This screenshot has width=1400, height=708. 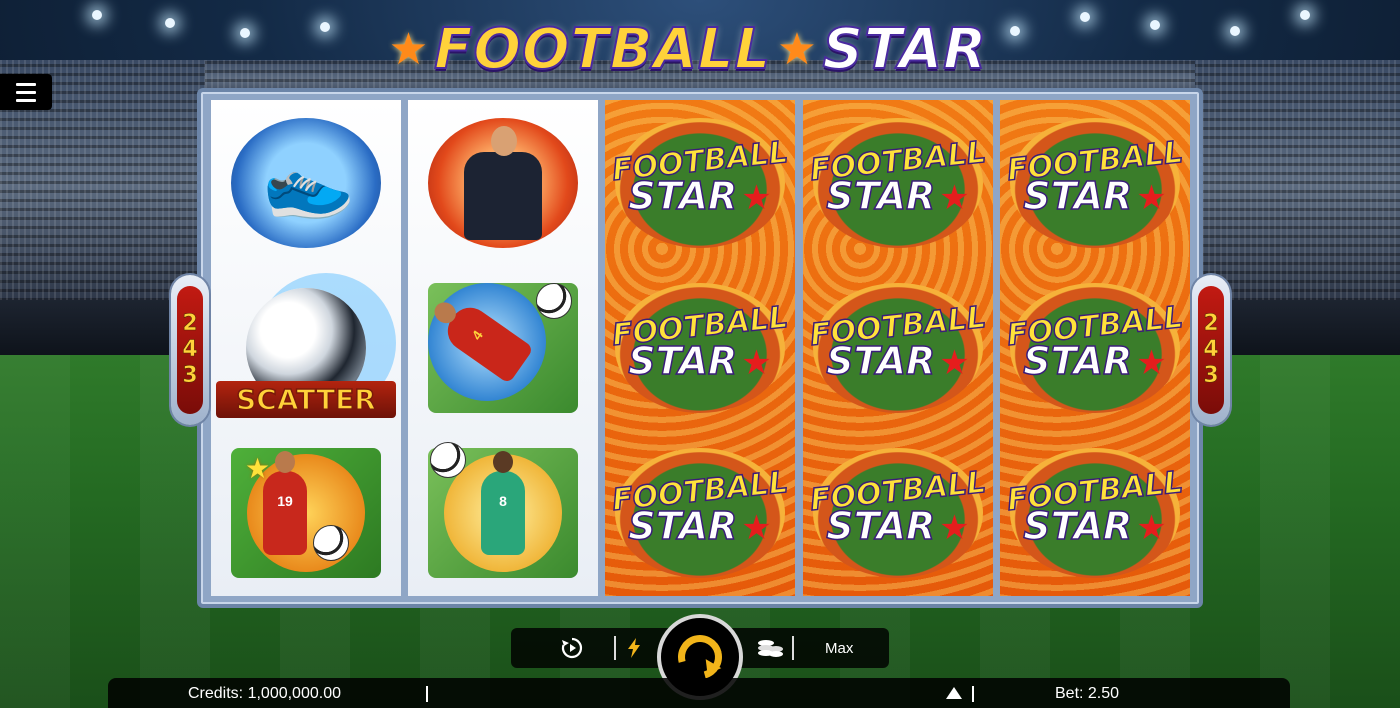 I want to click on symbol-bicycle-kick: 4, so click(x=503, y=347).